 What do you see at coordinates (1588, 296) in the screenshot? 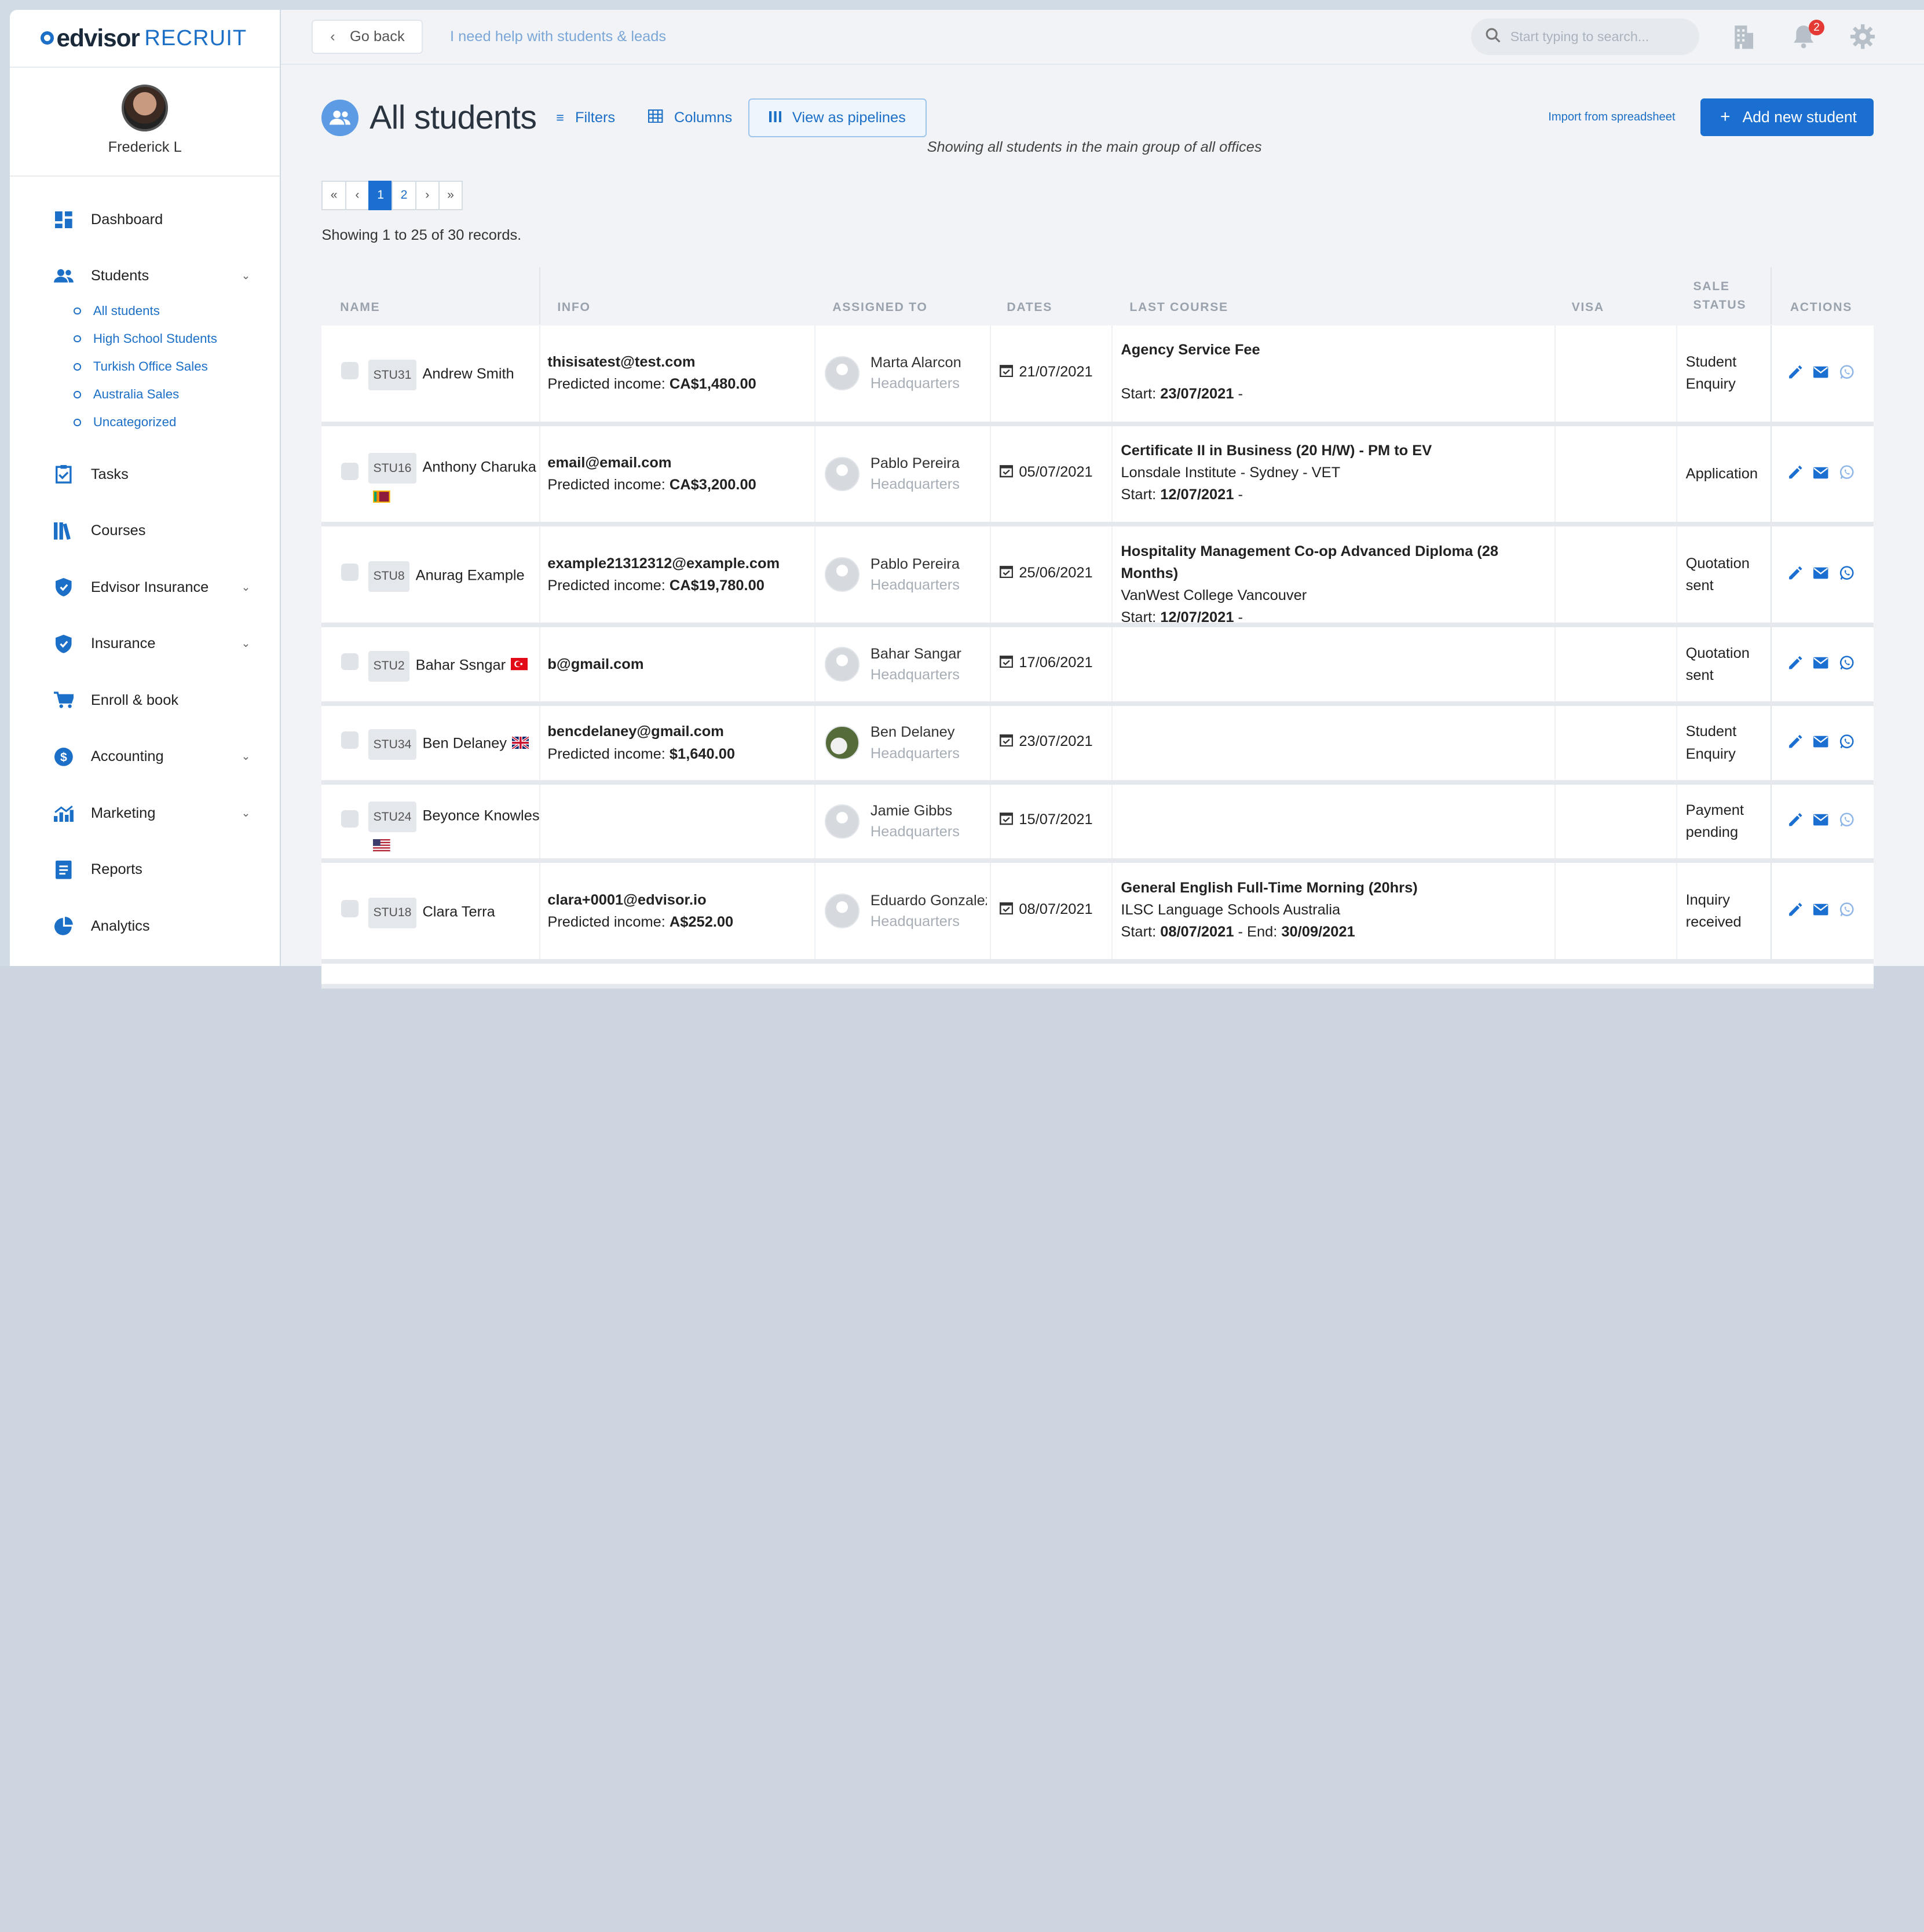
I see `col-visa: VISA` at bounding box center [1588, 296].